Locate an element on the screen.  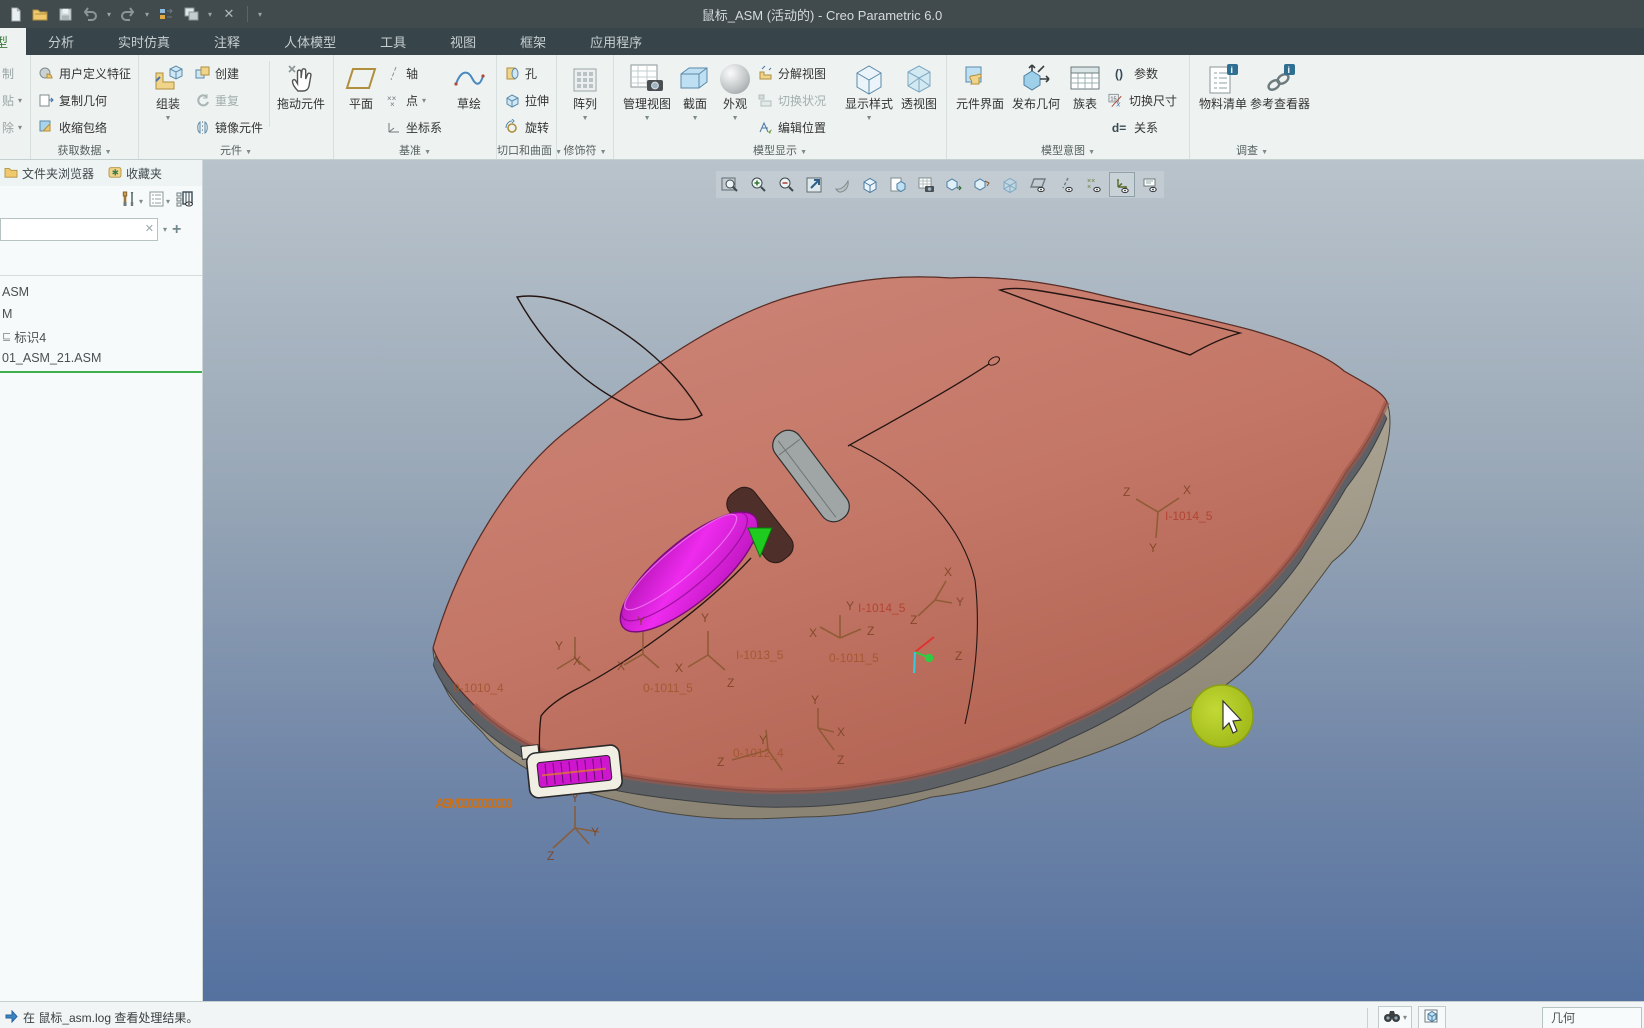
tree-item-asm-2: M is located at coordinates (101, 314).